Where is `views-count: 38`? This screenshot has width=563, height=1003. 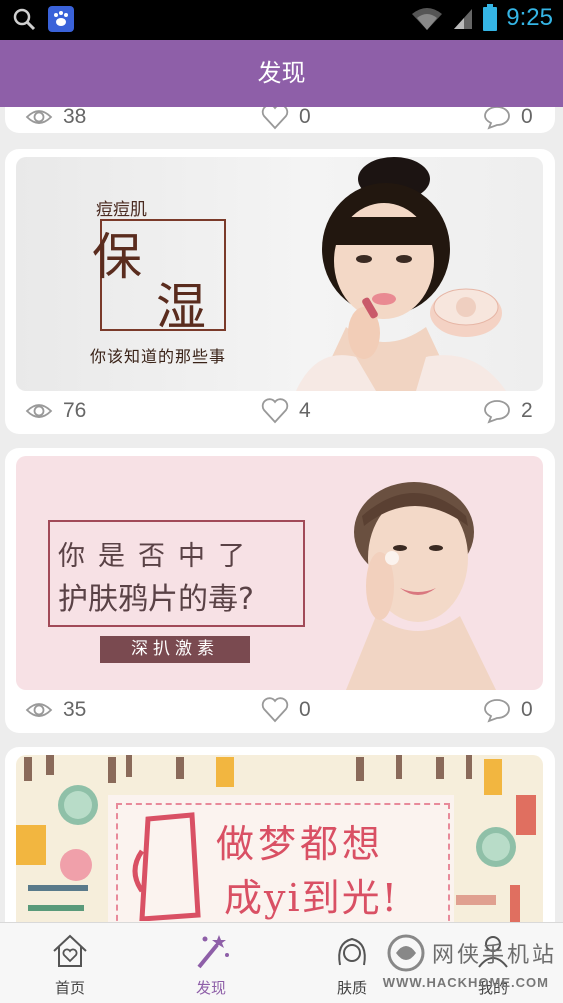 views-count: 38 is located at coordinates (75, 117).